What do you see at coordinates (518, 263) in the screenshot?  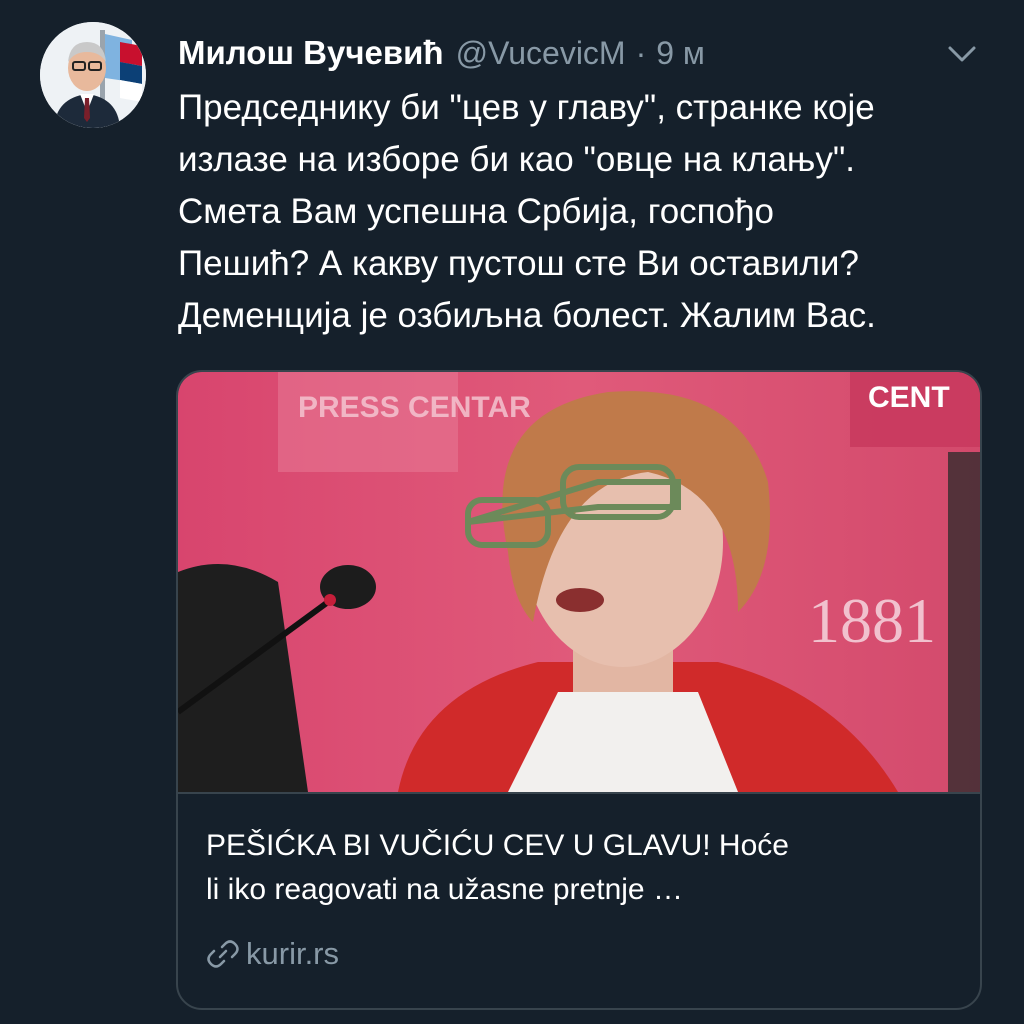 I see `tweet-text-line: Пешић? А какву пустош сте Ви оставили?` at bounding box center [518, 263].